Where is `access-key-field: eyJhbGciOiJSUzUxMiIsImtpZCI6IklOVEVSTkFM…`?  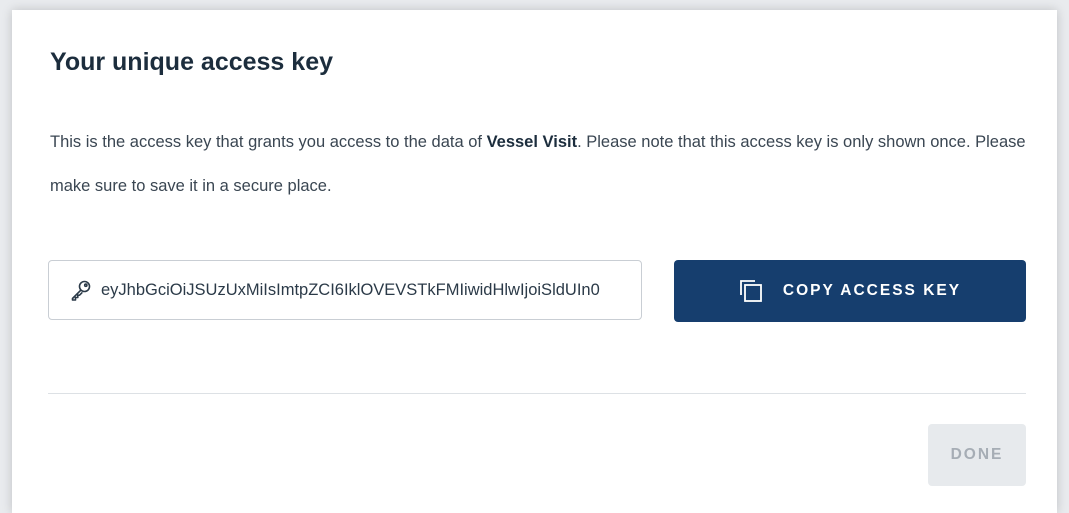
access-key-field: eyJhbGciOiJSUzUxMiIsImtpZCI6IklOVEVSTkFM… is located at coordinates (345, 290).